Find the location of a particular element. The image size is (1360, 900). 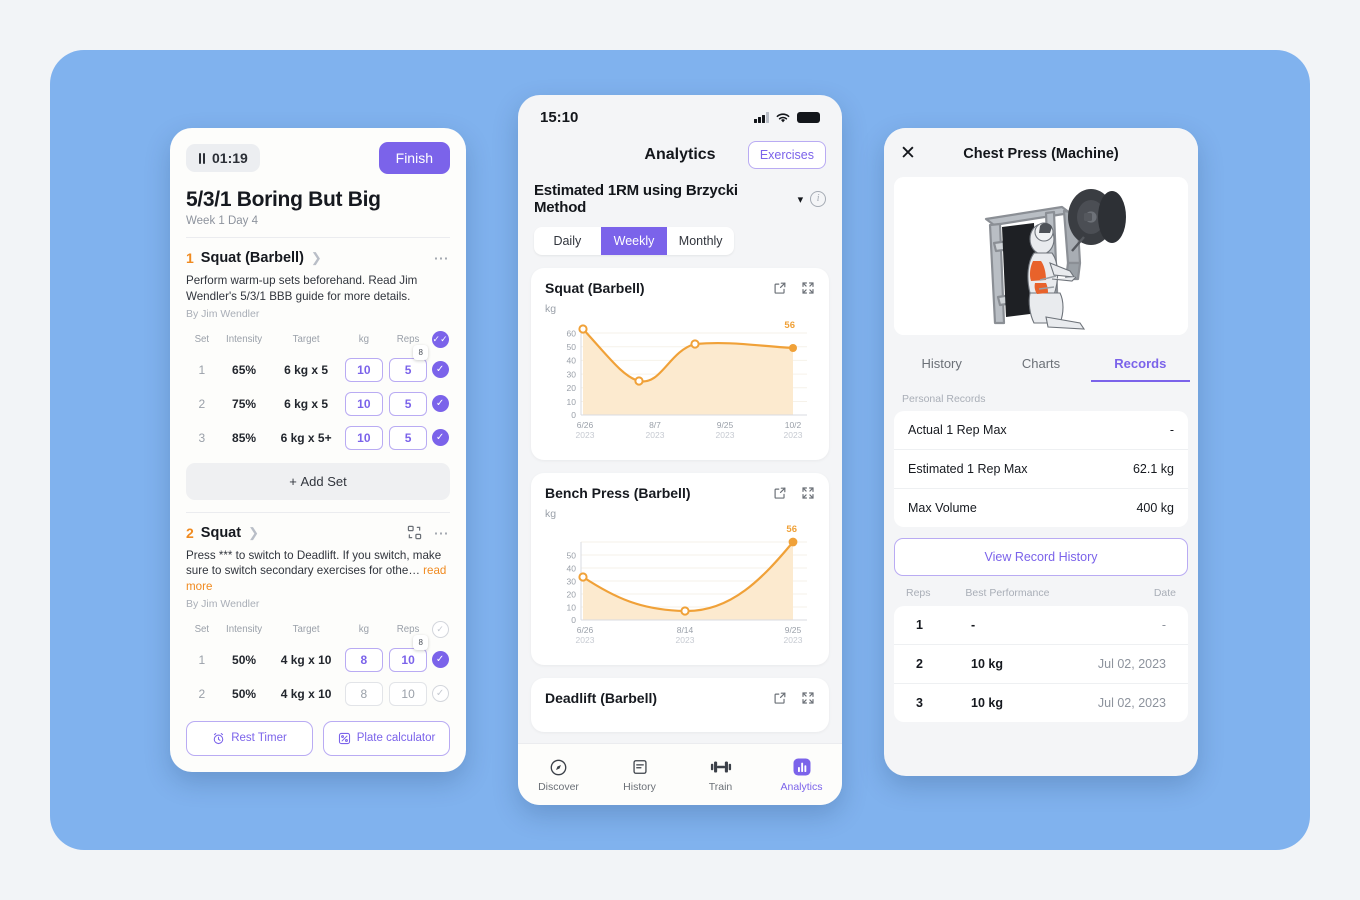

exercise-name: Squat (Barbell) is located at coordinates (252, 258).